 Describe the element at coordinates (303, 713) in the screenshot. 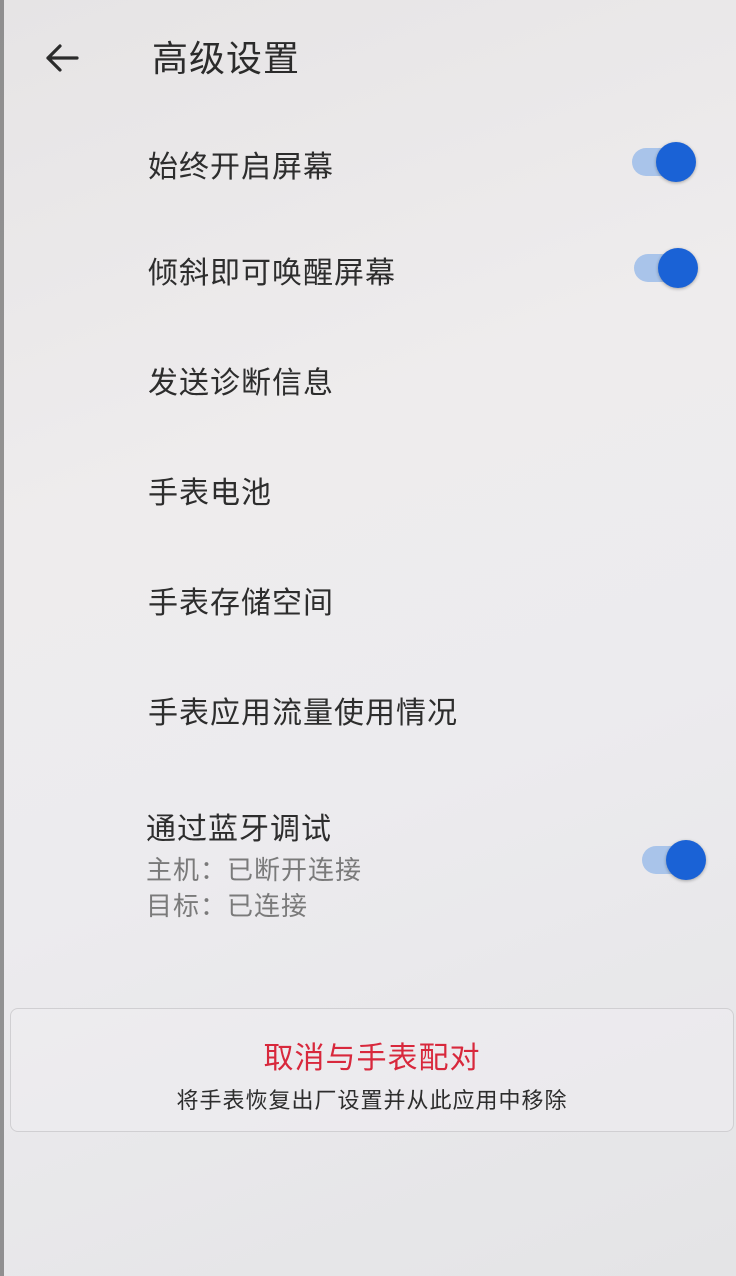

I see `setting-label: 手表应用流量使用情况` at that location.